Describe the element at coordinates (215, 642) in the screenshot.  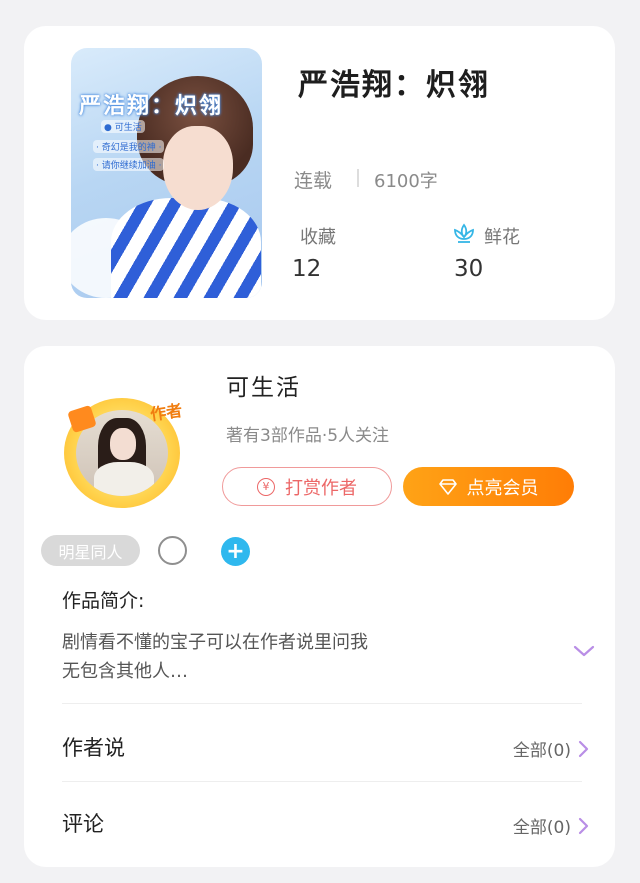
I see `intro-line: 剧情看不懂的宝子可以在作者说里问我` at that location.